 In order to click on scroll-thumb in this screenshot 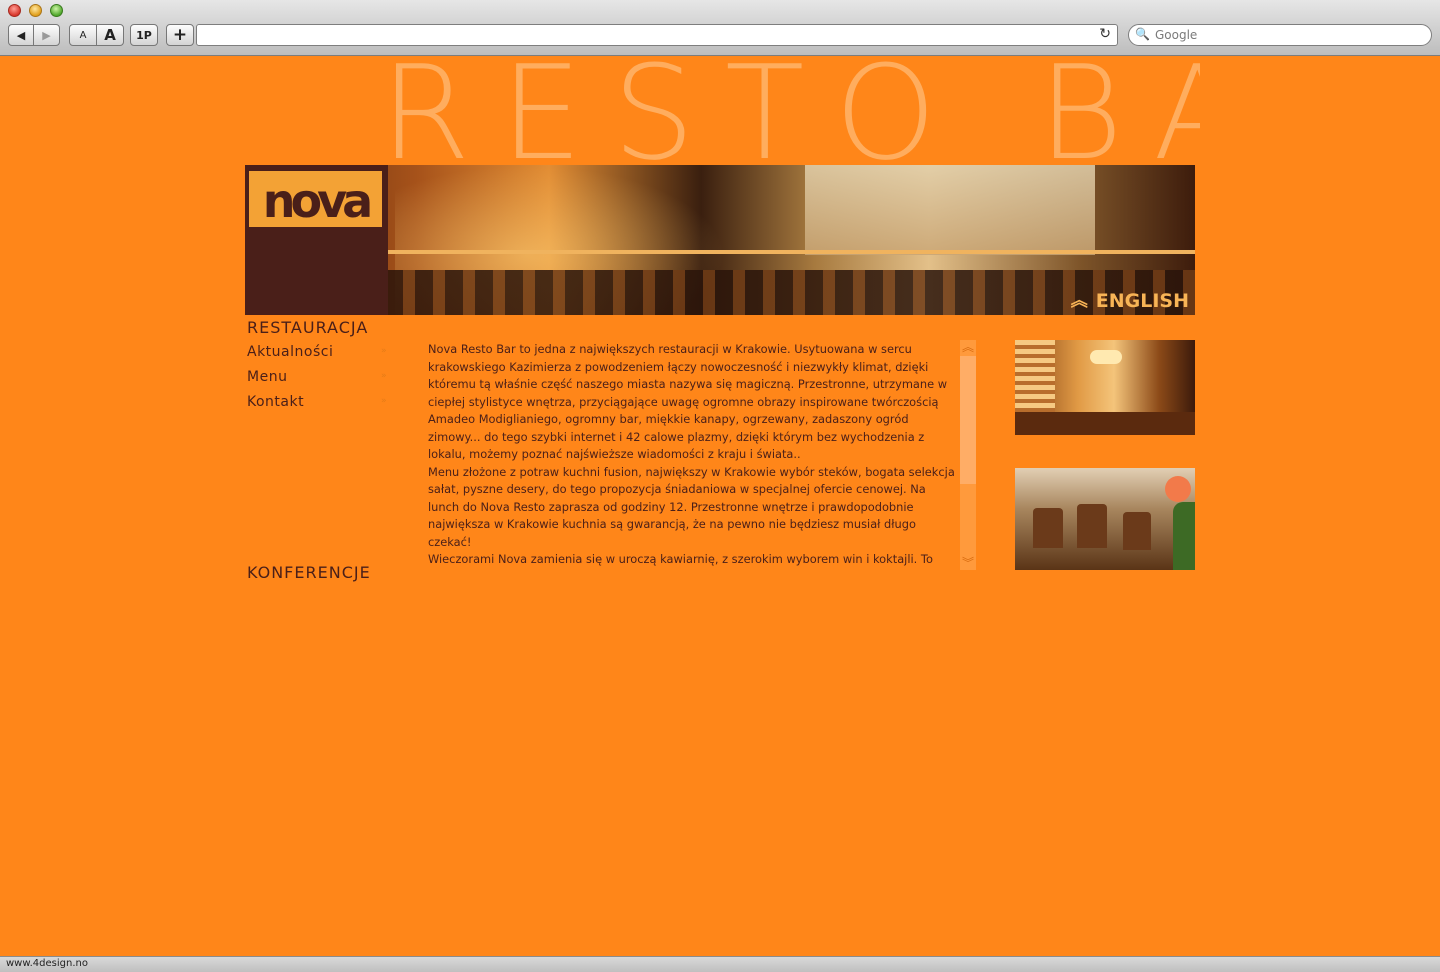, I will do `click(968, 420)`.